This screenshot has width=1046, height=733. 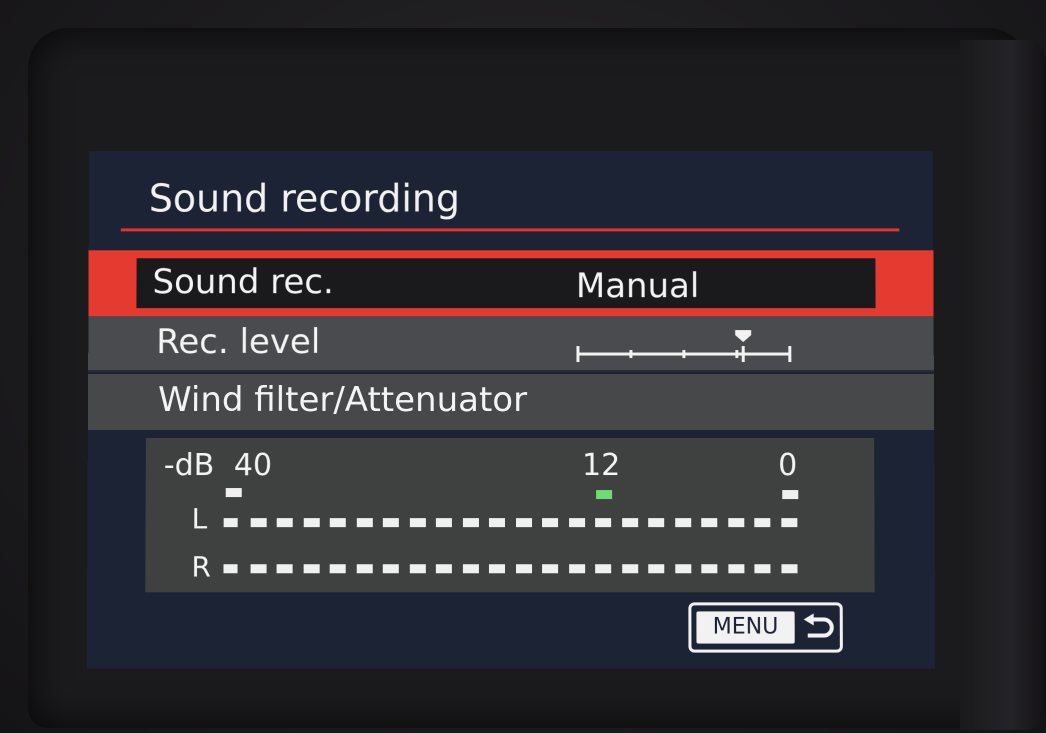 What do you see at coordinates (601, 466) in the screenshot?
I see `meter-tick-label: 12` at bounding box center [601, 466].